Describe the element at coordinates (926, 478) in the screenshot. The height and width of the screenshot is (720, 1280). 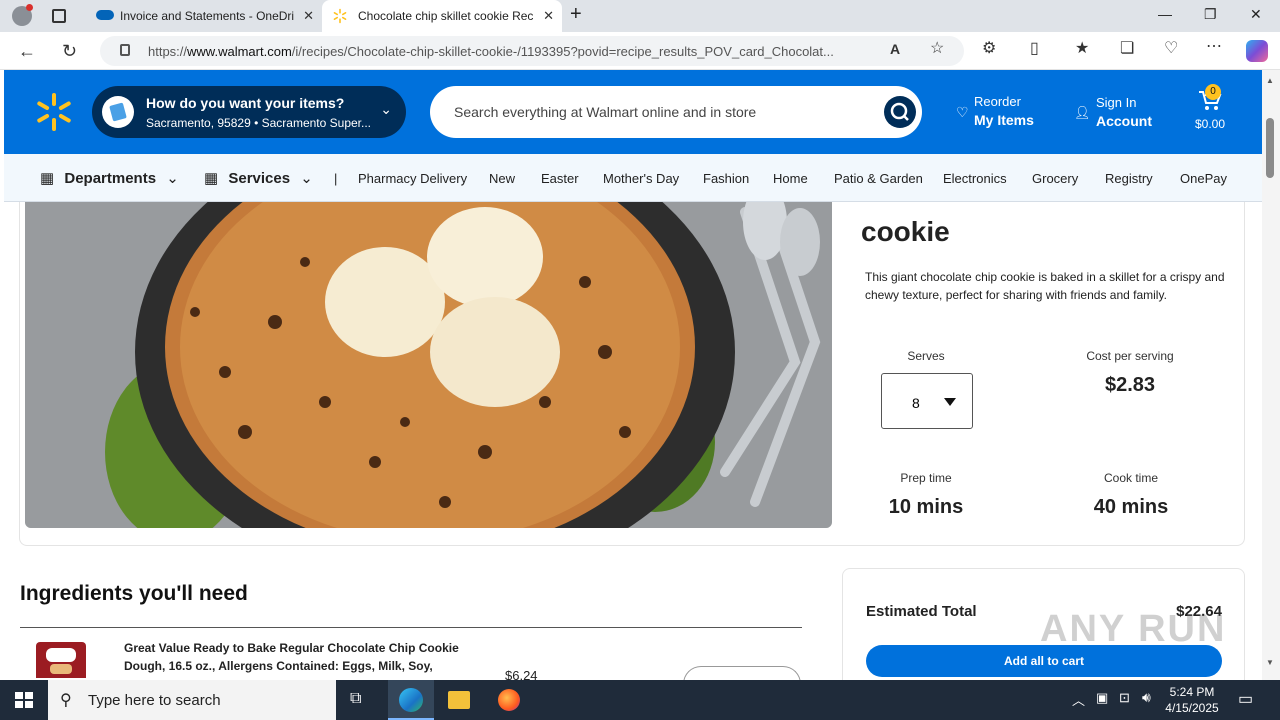
I see `prep-time-label: Prep time` at that location.